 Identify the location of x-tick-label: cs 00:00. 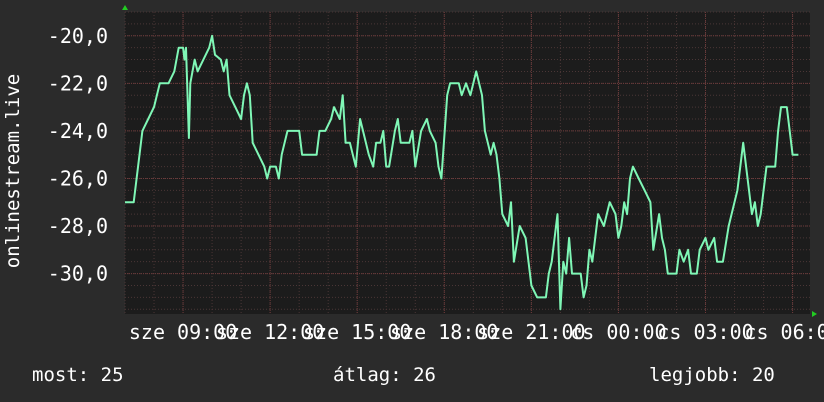
(618, 332).